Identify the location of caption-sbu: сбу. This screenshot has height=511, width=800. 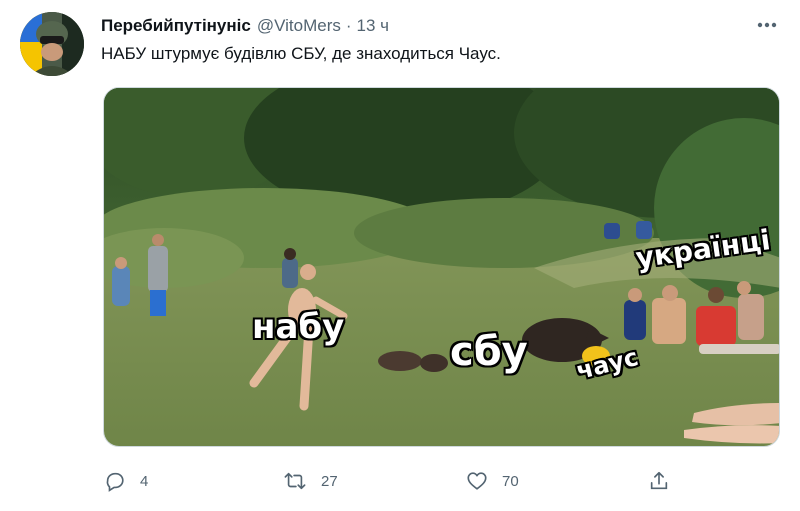
(489, 352).